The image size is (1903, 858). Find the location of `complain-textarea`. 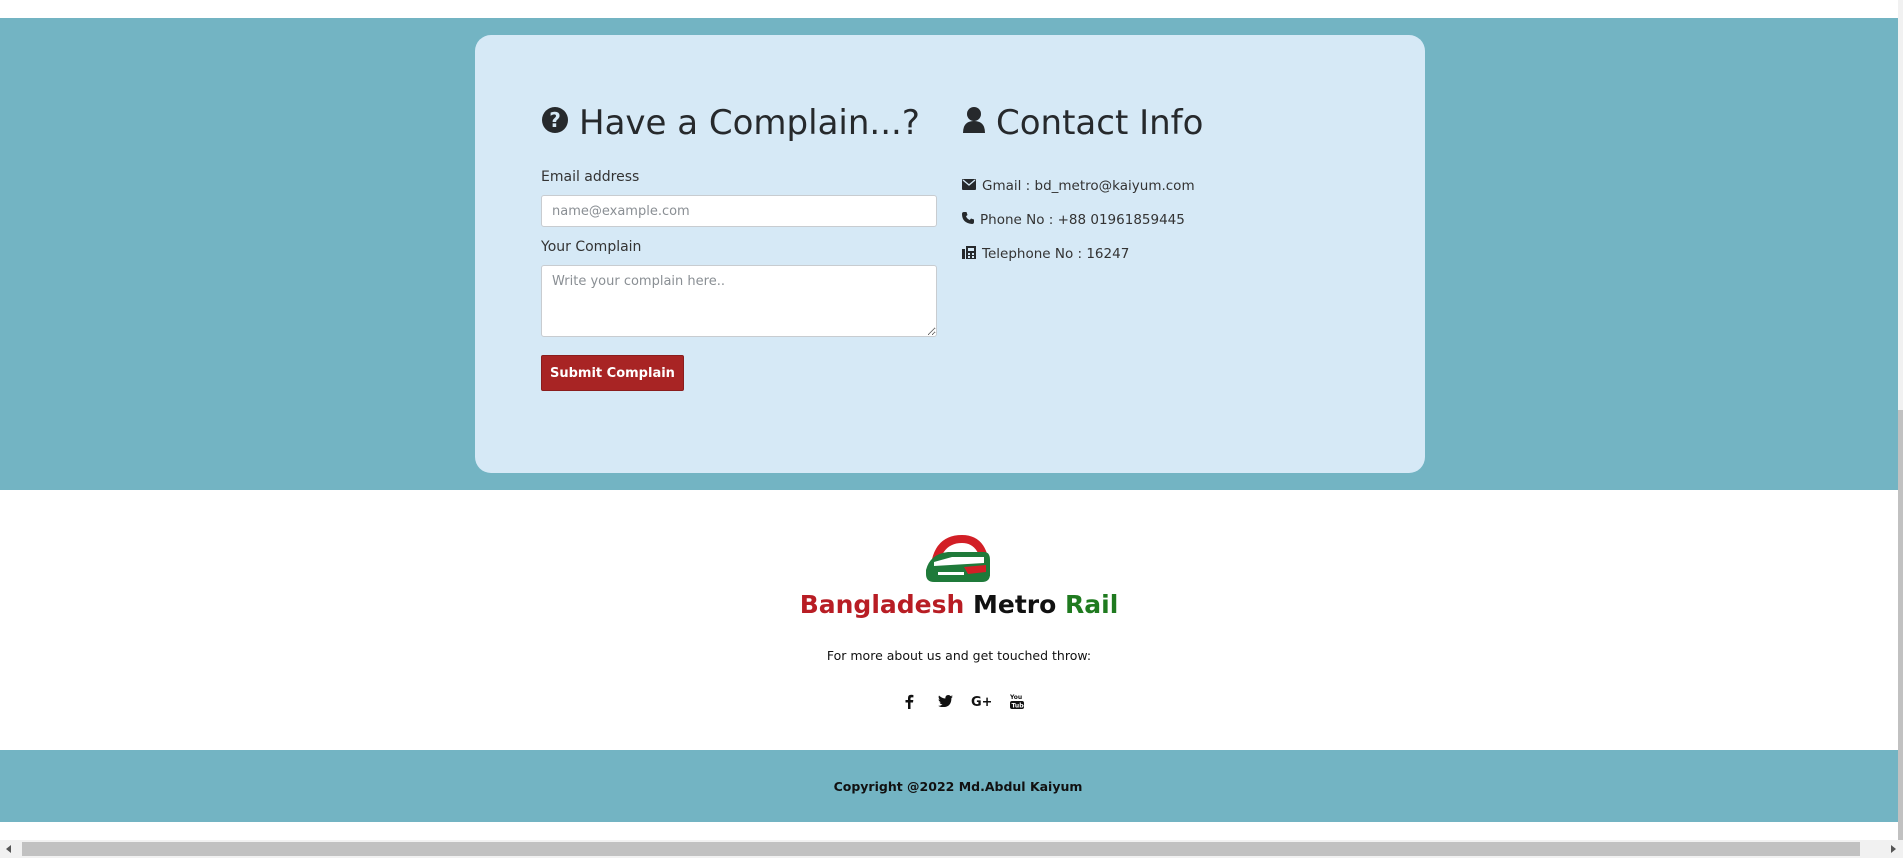

complain-textarea is located at coordinates (739, 301).